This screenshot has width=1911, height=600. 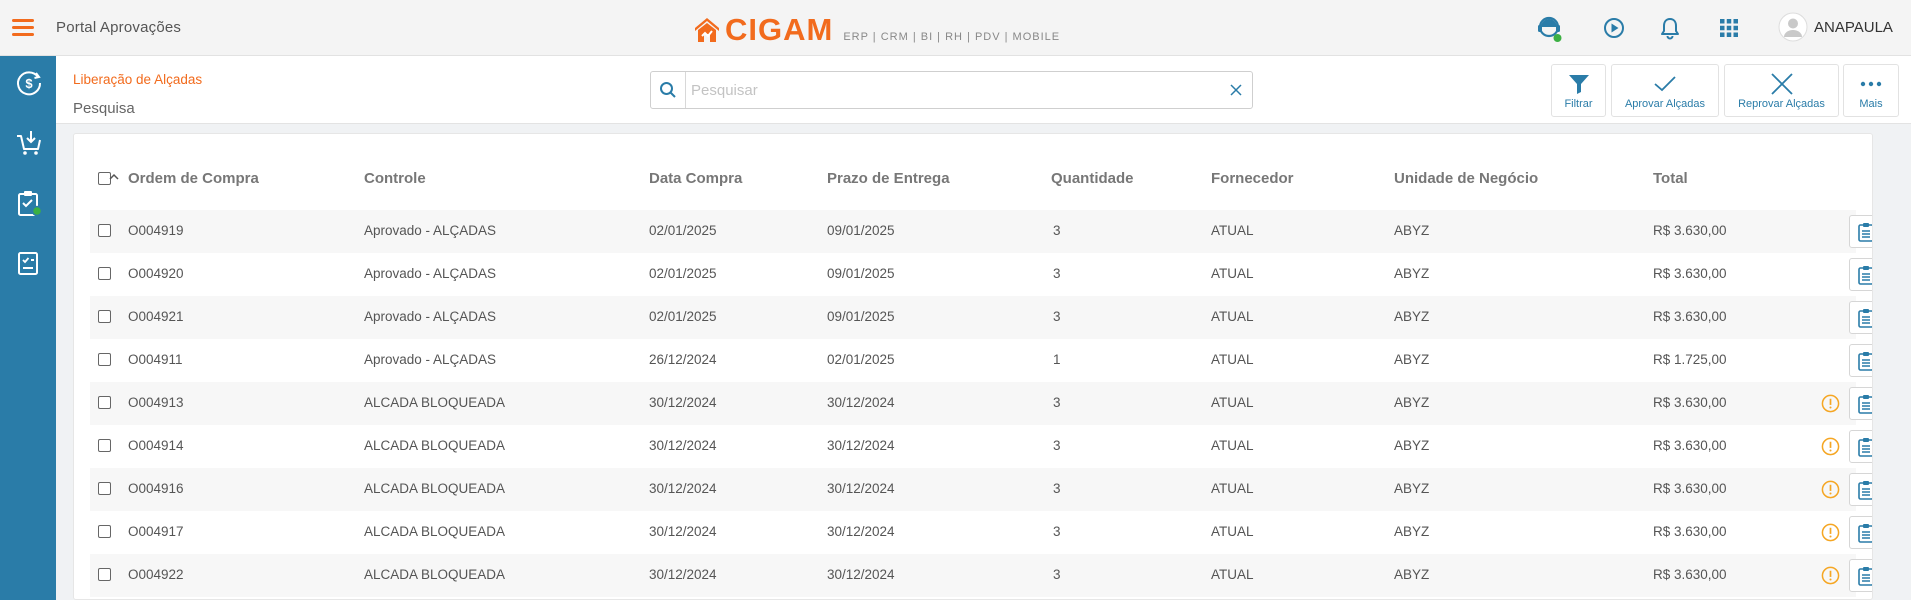 What do you see at coordinates (1549, 28) in the screenshot?
I see `support-agent-icon` at bounding box center [1549, 28].